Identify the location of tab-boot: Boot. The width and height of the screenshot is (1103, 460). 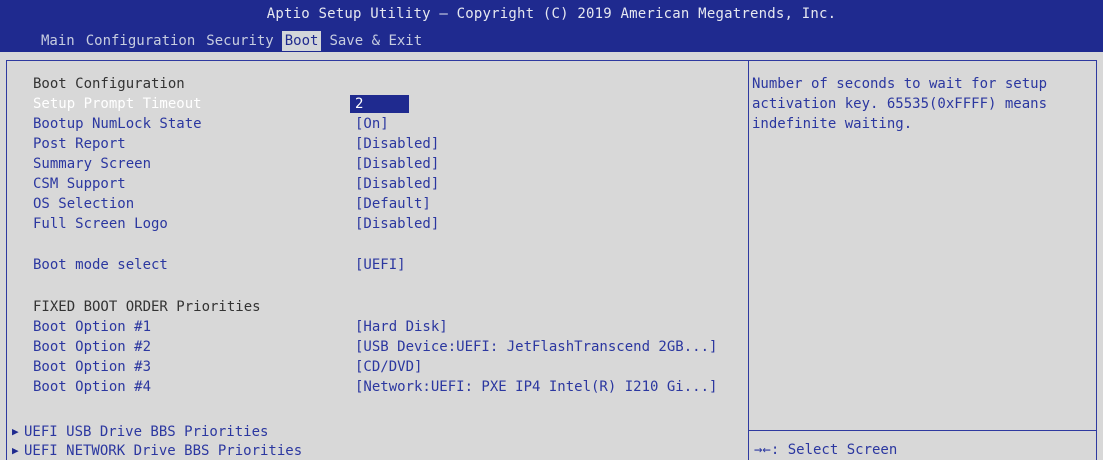
(301, 41).